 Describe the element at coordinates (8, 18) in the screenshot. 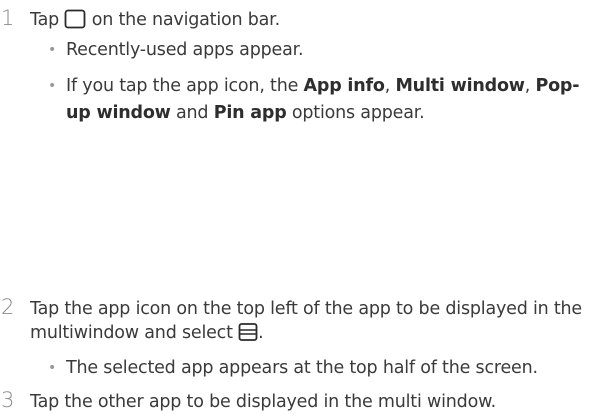

I see `step-number: 1` at that location.